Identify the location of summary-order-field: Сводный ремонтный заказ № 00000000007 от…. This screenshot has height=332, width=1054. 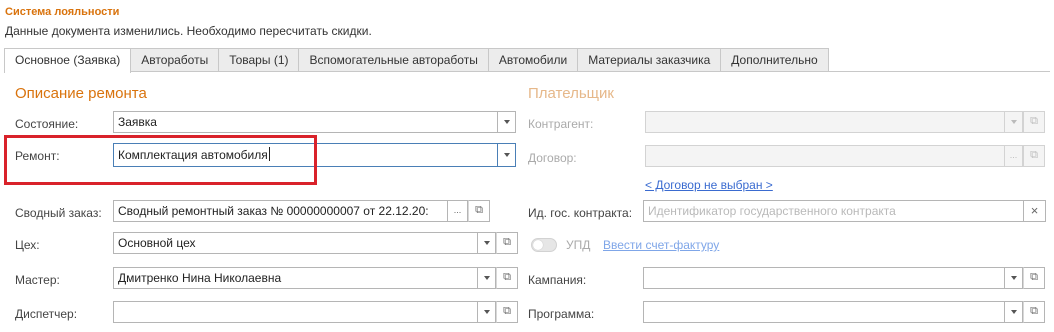
(280, 211).